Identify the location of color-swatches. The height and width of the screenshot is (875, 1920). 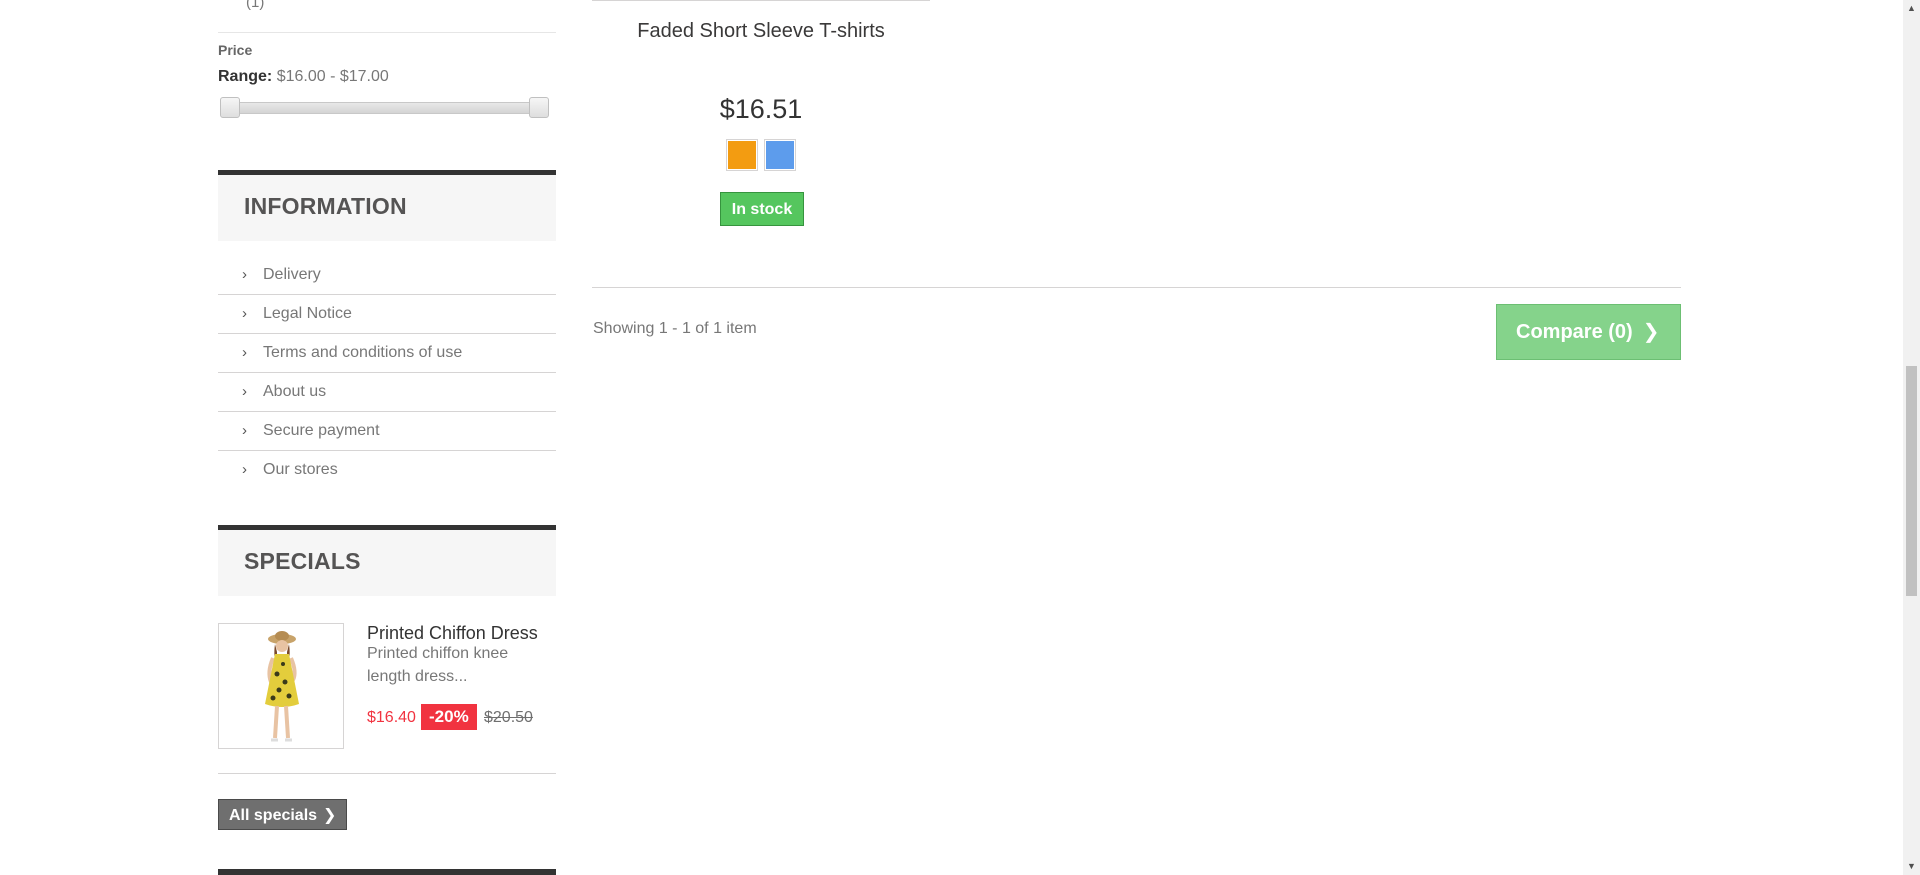
(761, 155).